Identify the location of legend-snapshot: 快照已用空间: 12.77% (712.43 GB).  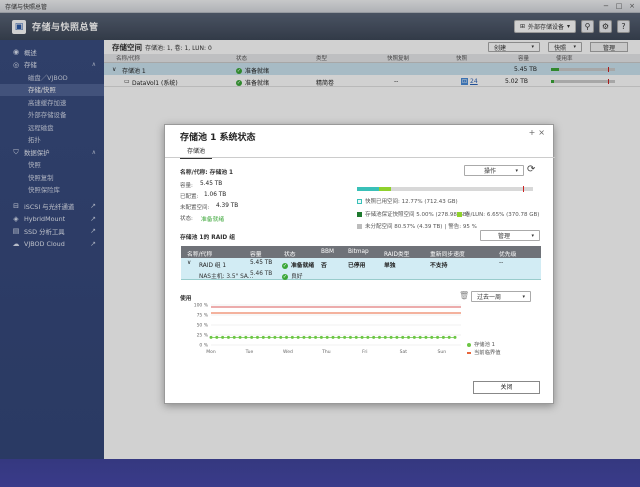
(407, 201).